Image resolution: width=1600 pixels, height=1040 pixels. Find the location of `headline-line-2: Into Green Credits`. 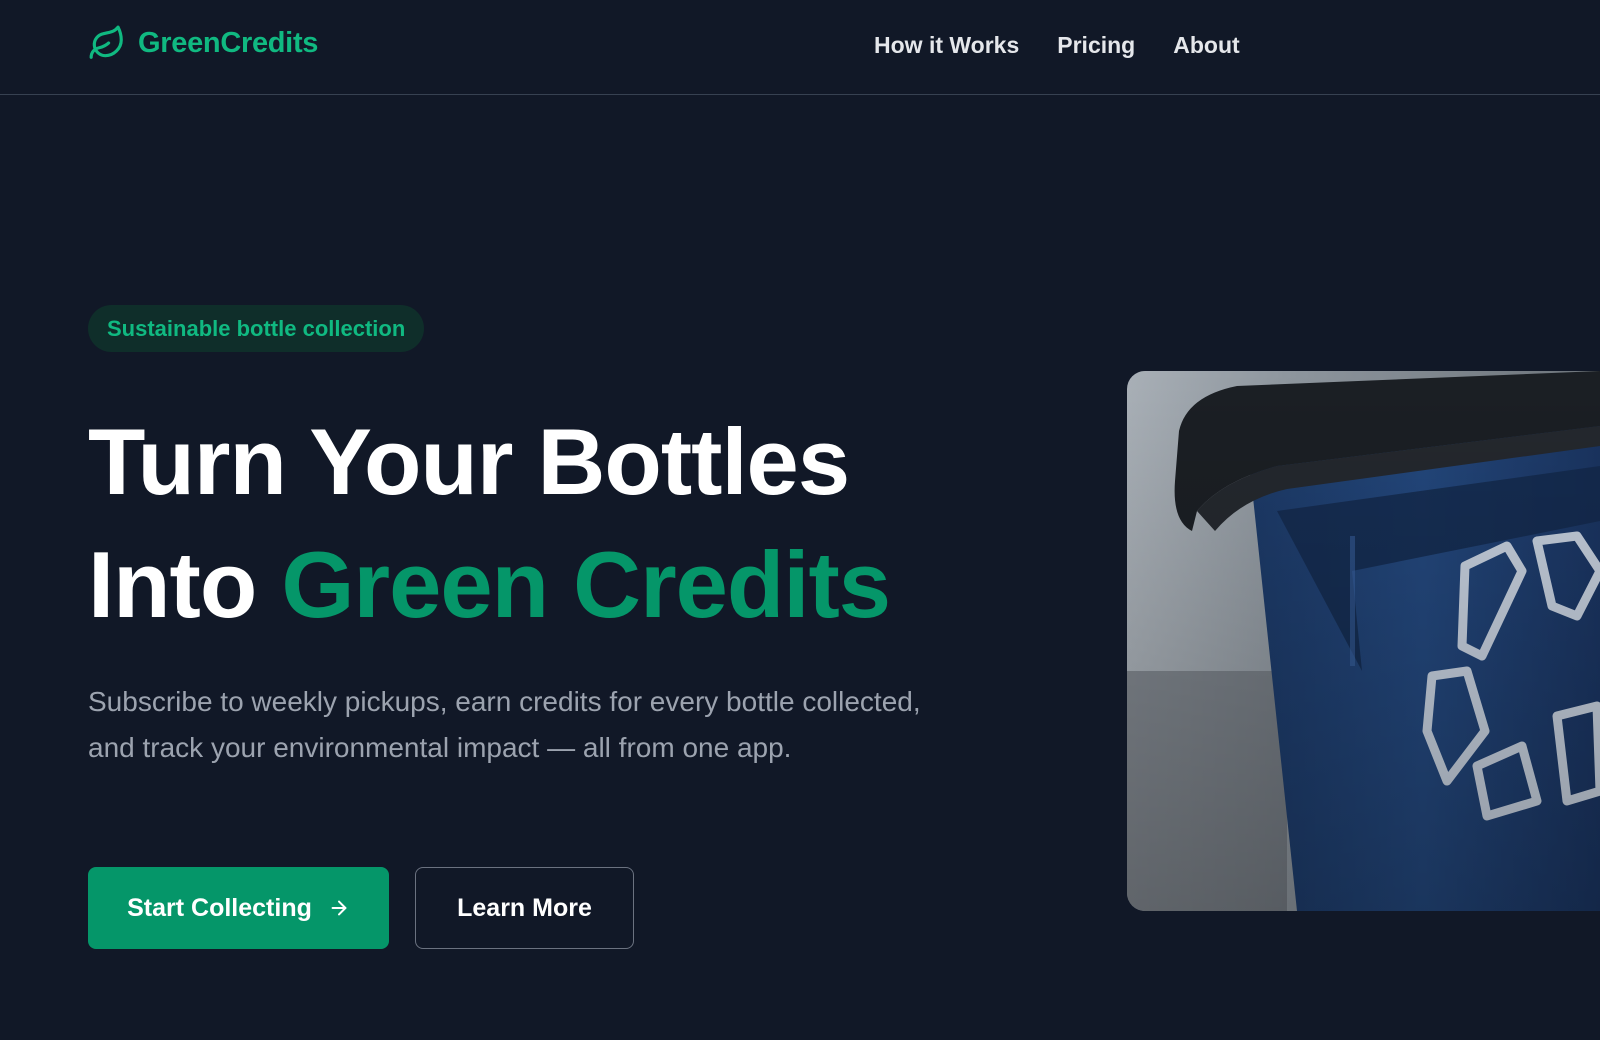

headline-line-2: Into Green Credits is located at coordinates (538, 584).